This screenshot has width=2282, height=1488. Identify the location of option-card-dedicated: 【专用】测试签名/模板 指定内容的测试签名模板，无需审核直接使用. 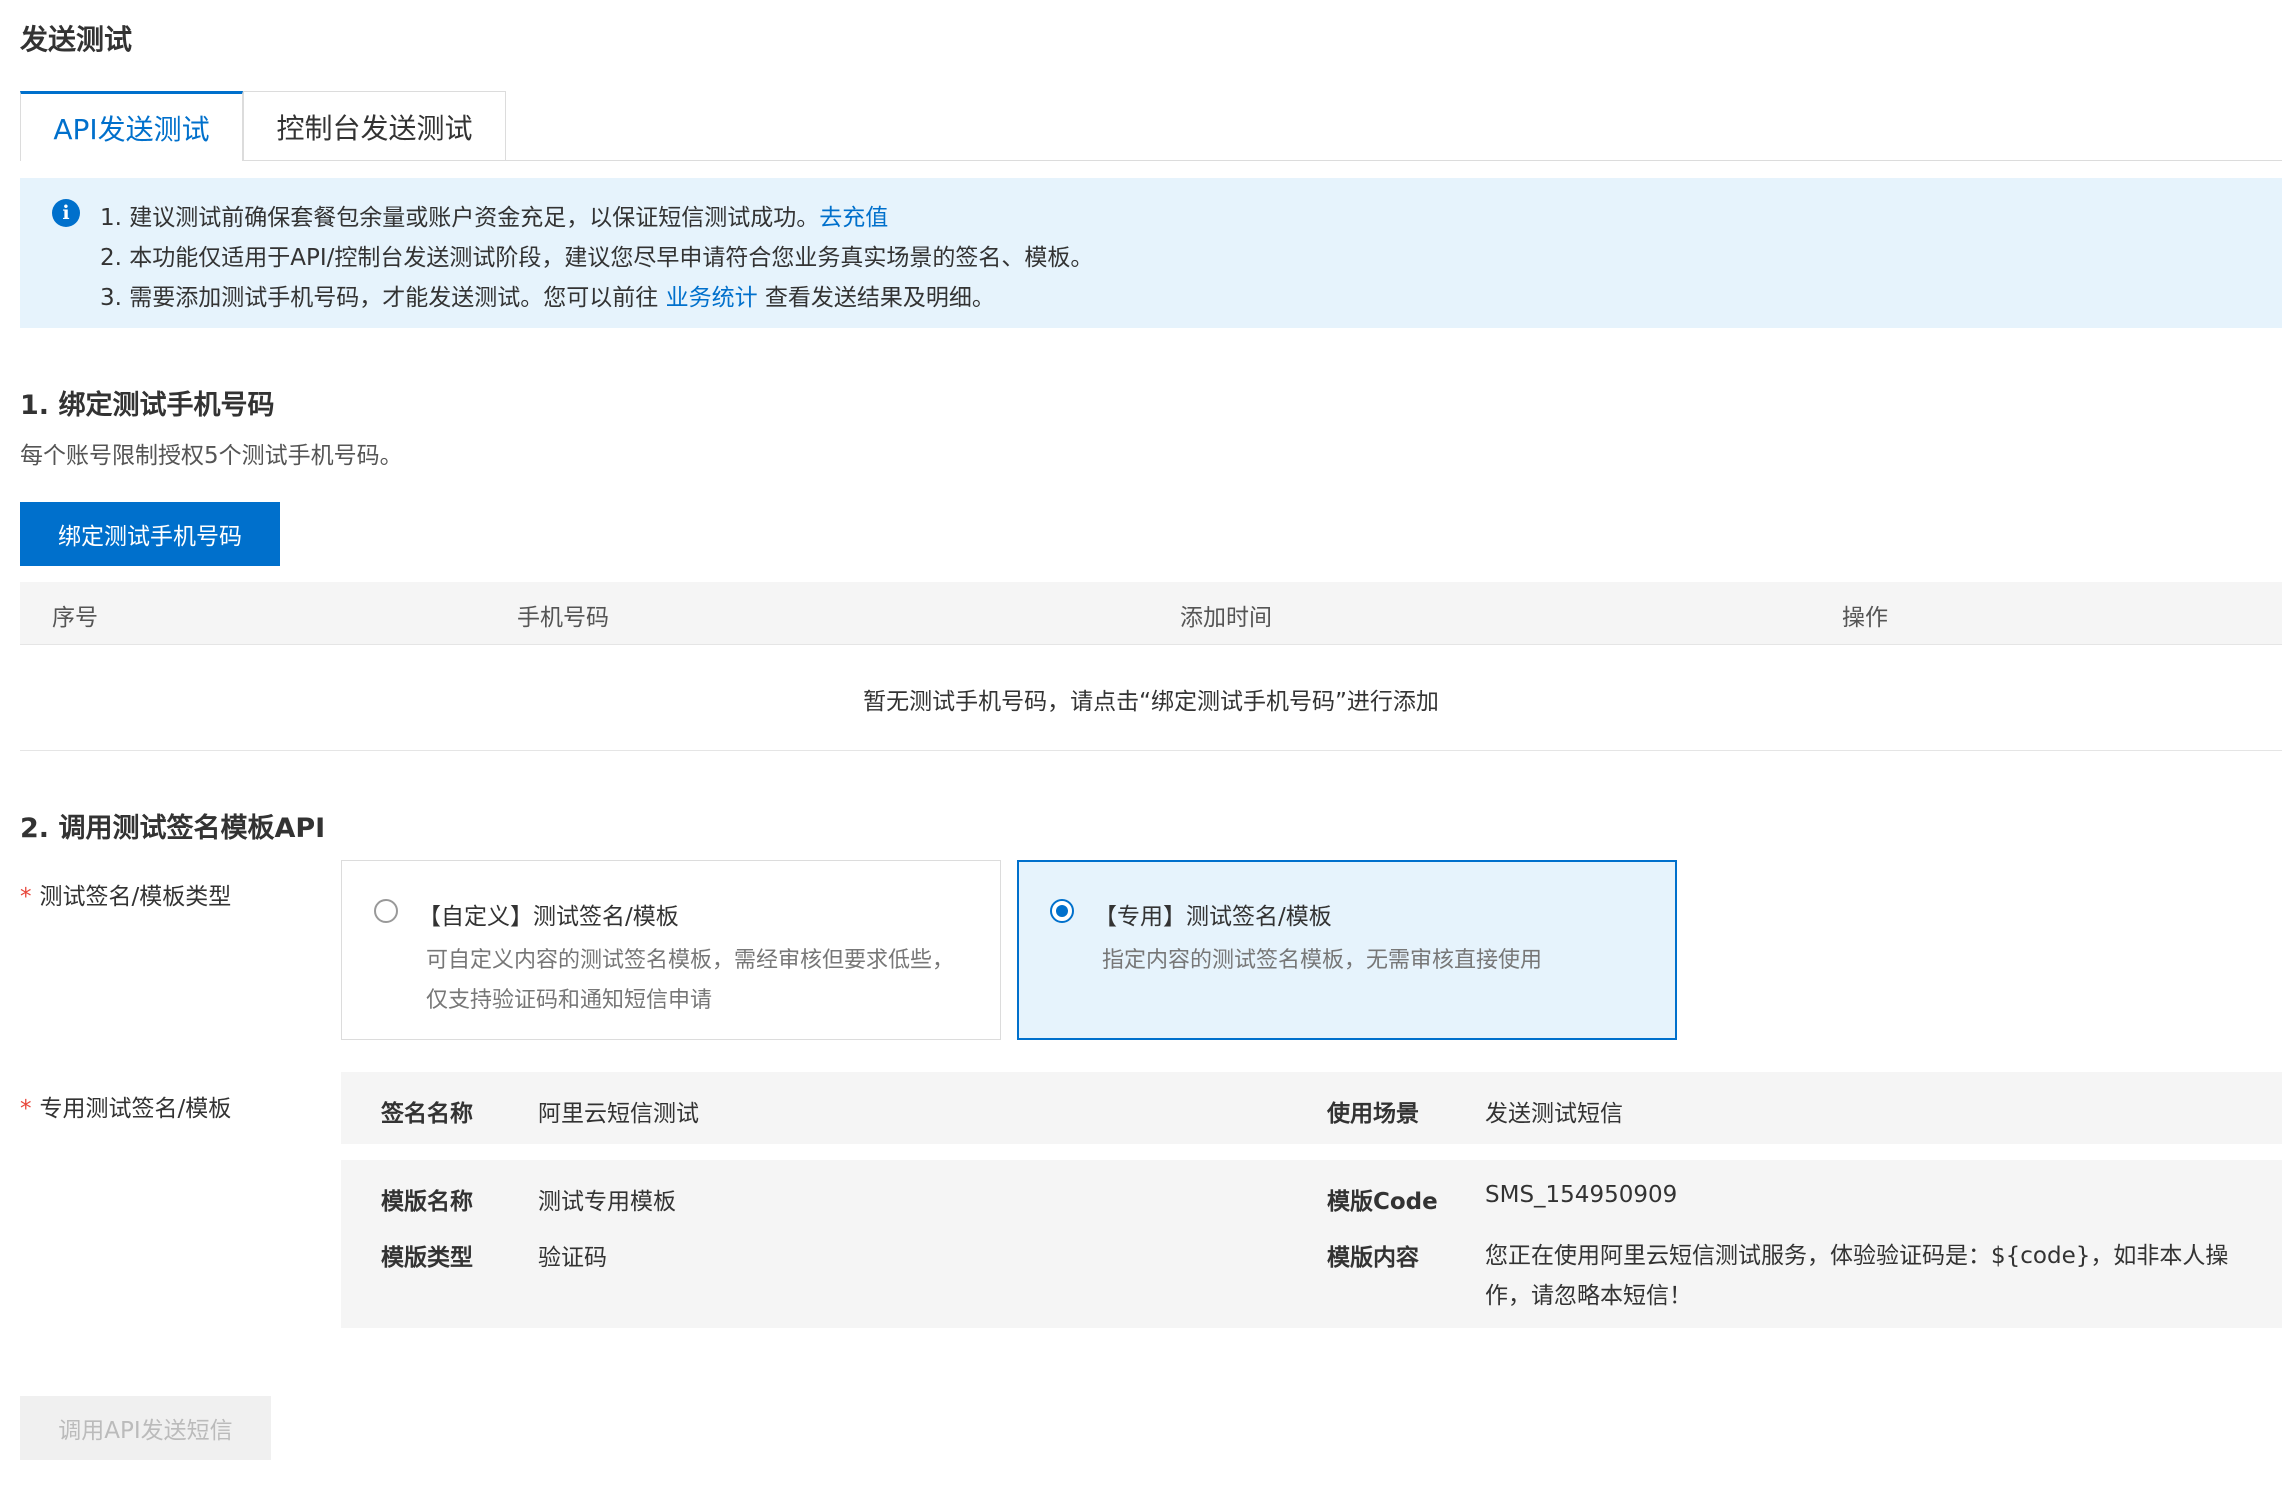
(1347, 950).